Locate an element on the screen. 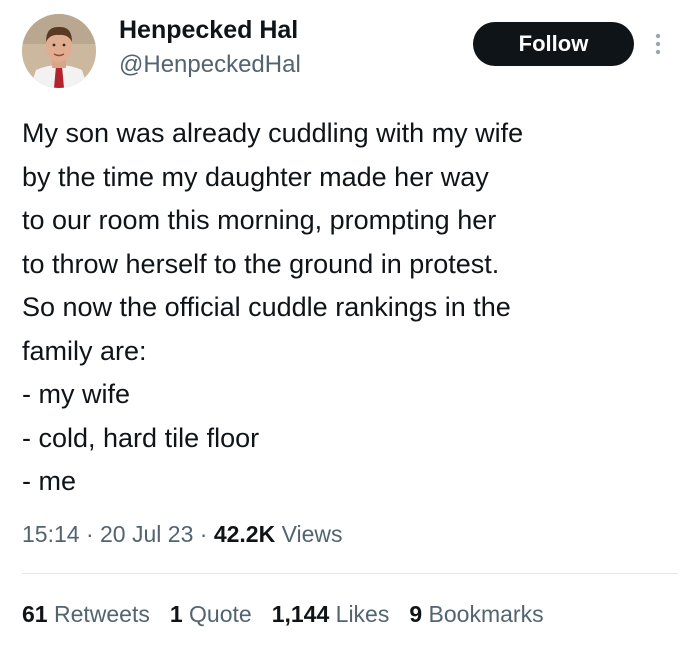 The height and width of the screenshot is (645, 700). follow-button: Follow is located at coordinates (553, 44).